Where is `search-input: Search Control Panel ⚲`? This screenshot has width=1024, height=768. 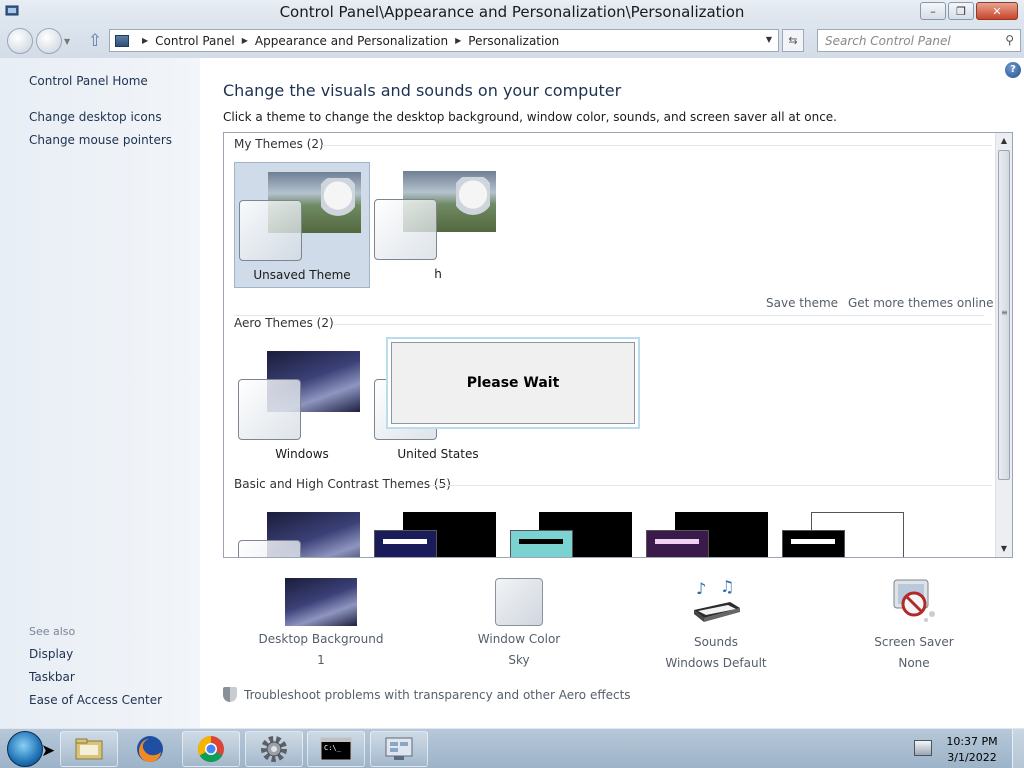 search-input: Search Control Panel ⚲ is located at coordinates (919, 40).